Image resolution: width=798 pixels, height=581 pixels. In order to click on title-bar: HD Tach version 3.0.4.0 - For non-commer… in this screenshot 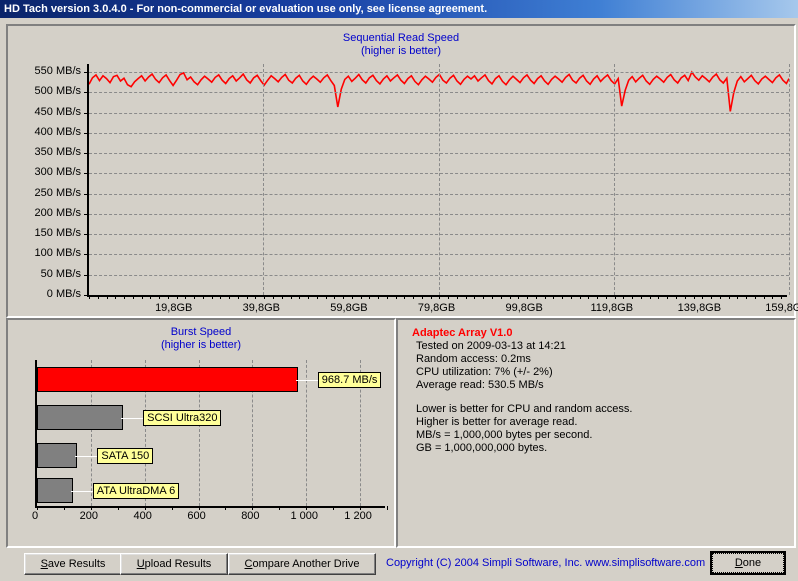, I will do `click(399, 9)`.